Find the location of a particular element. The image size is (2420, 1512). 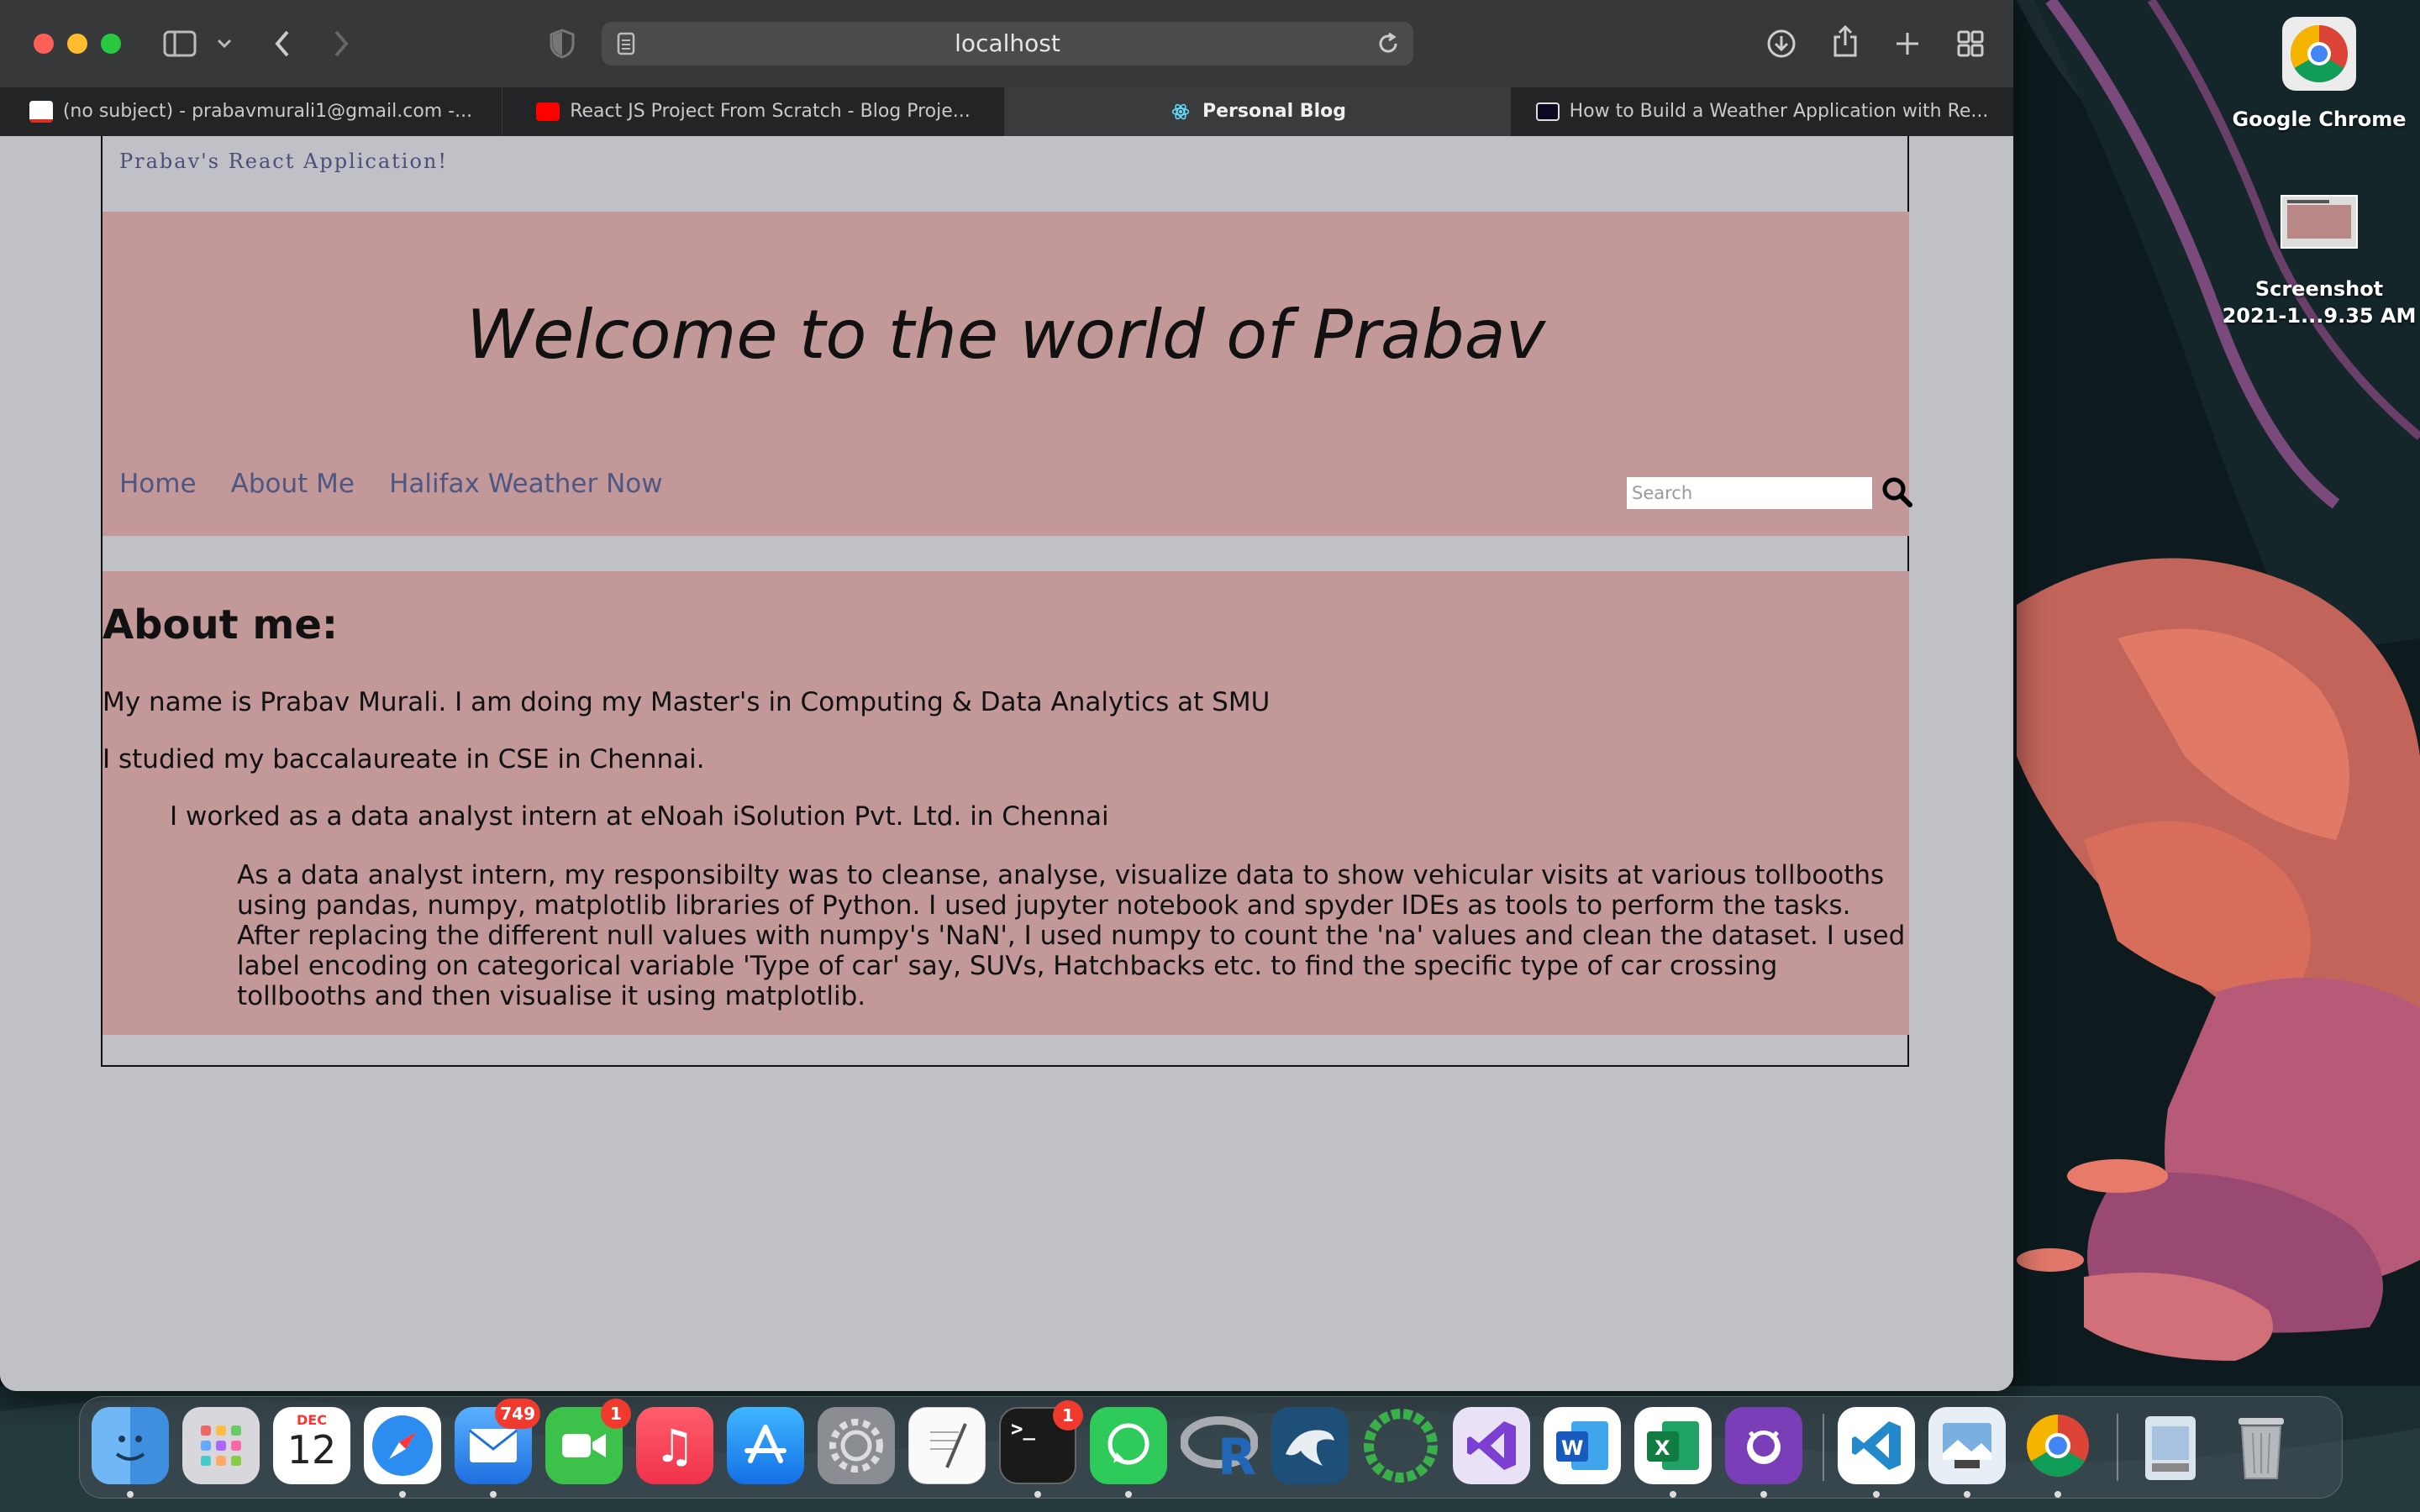

react-icon is located at coordinates (1180, 111).